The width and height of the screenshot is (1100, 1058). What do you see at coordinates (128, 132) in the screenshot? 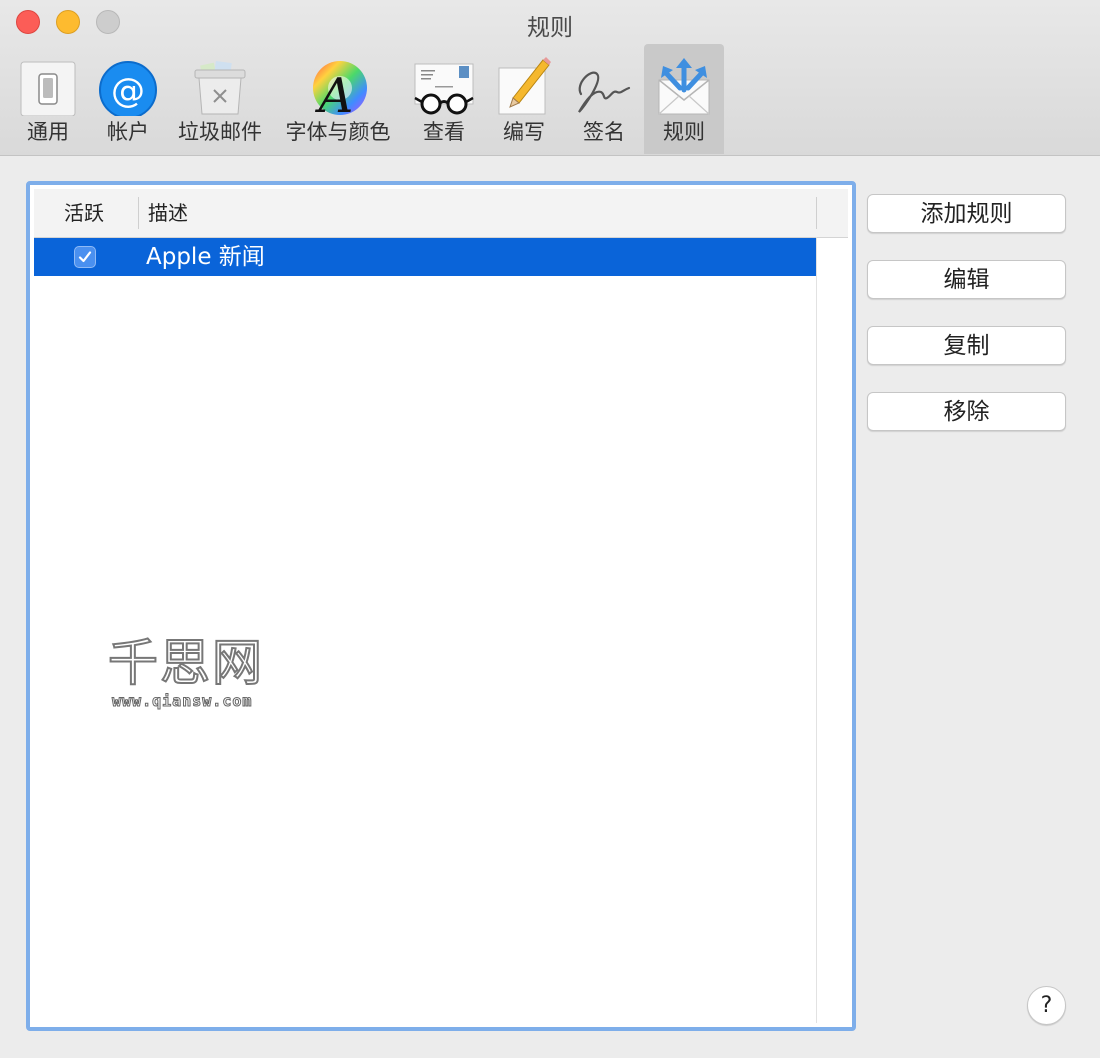
I see `tab-accounts-label: 帐户` at bounding box center [128, 132].